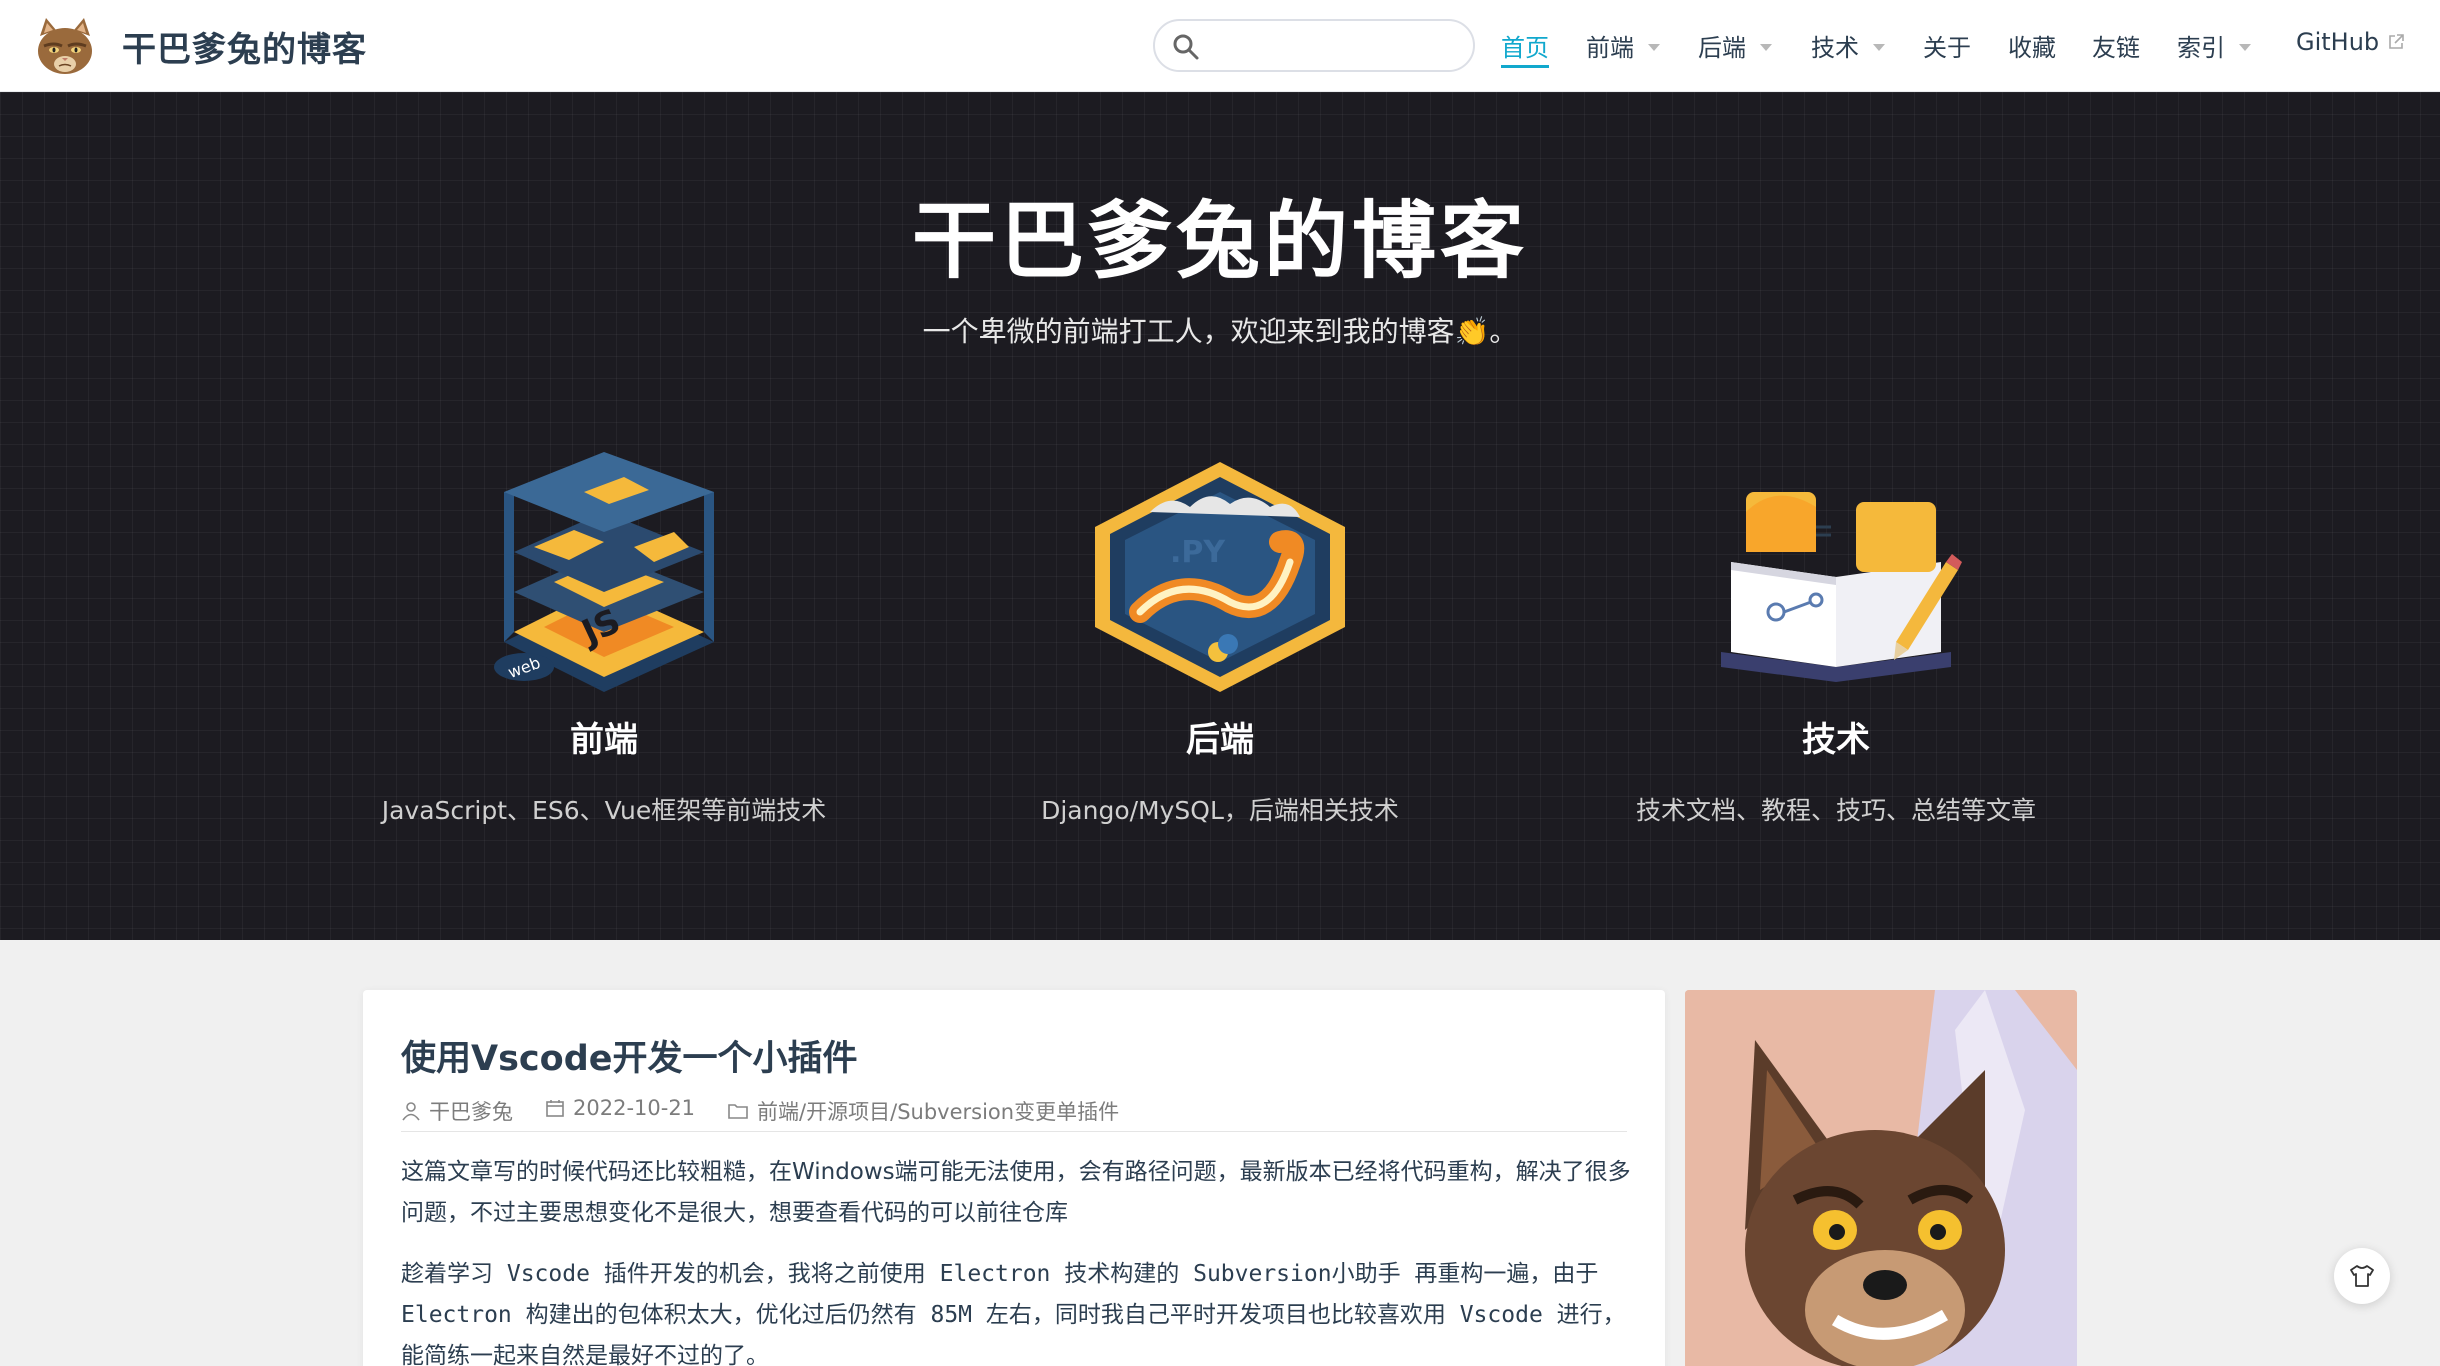 The height and width of the screenshot is (1366, 2440). I want to click on svg-text: .PY, so click(1198, 552).